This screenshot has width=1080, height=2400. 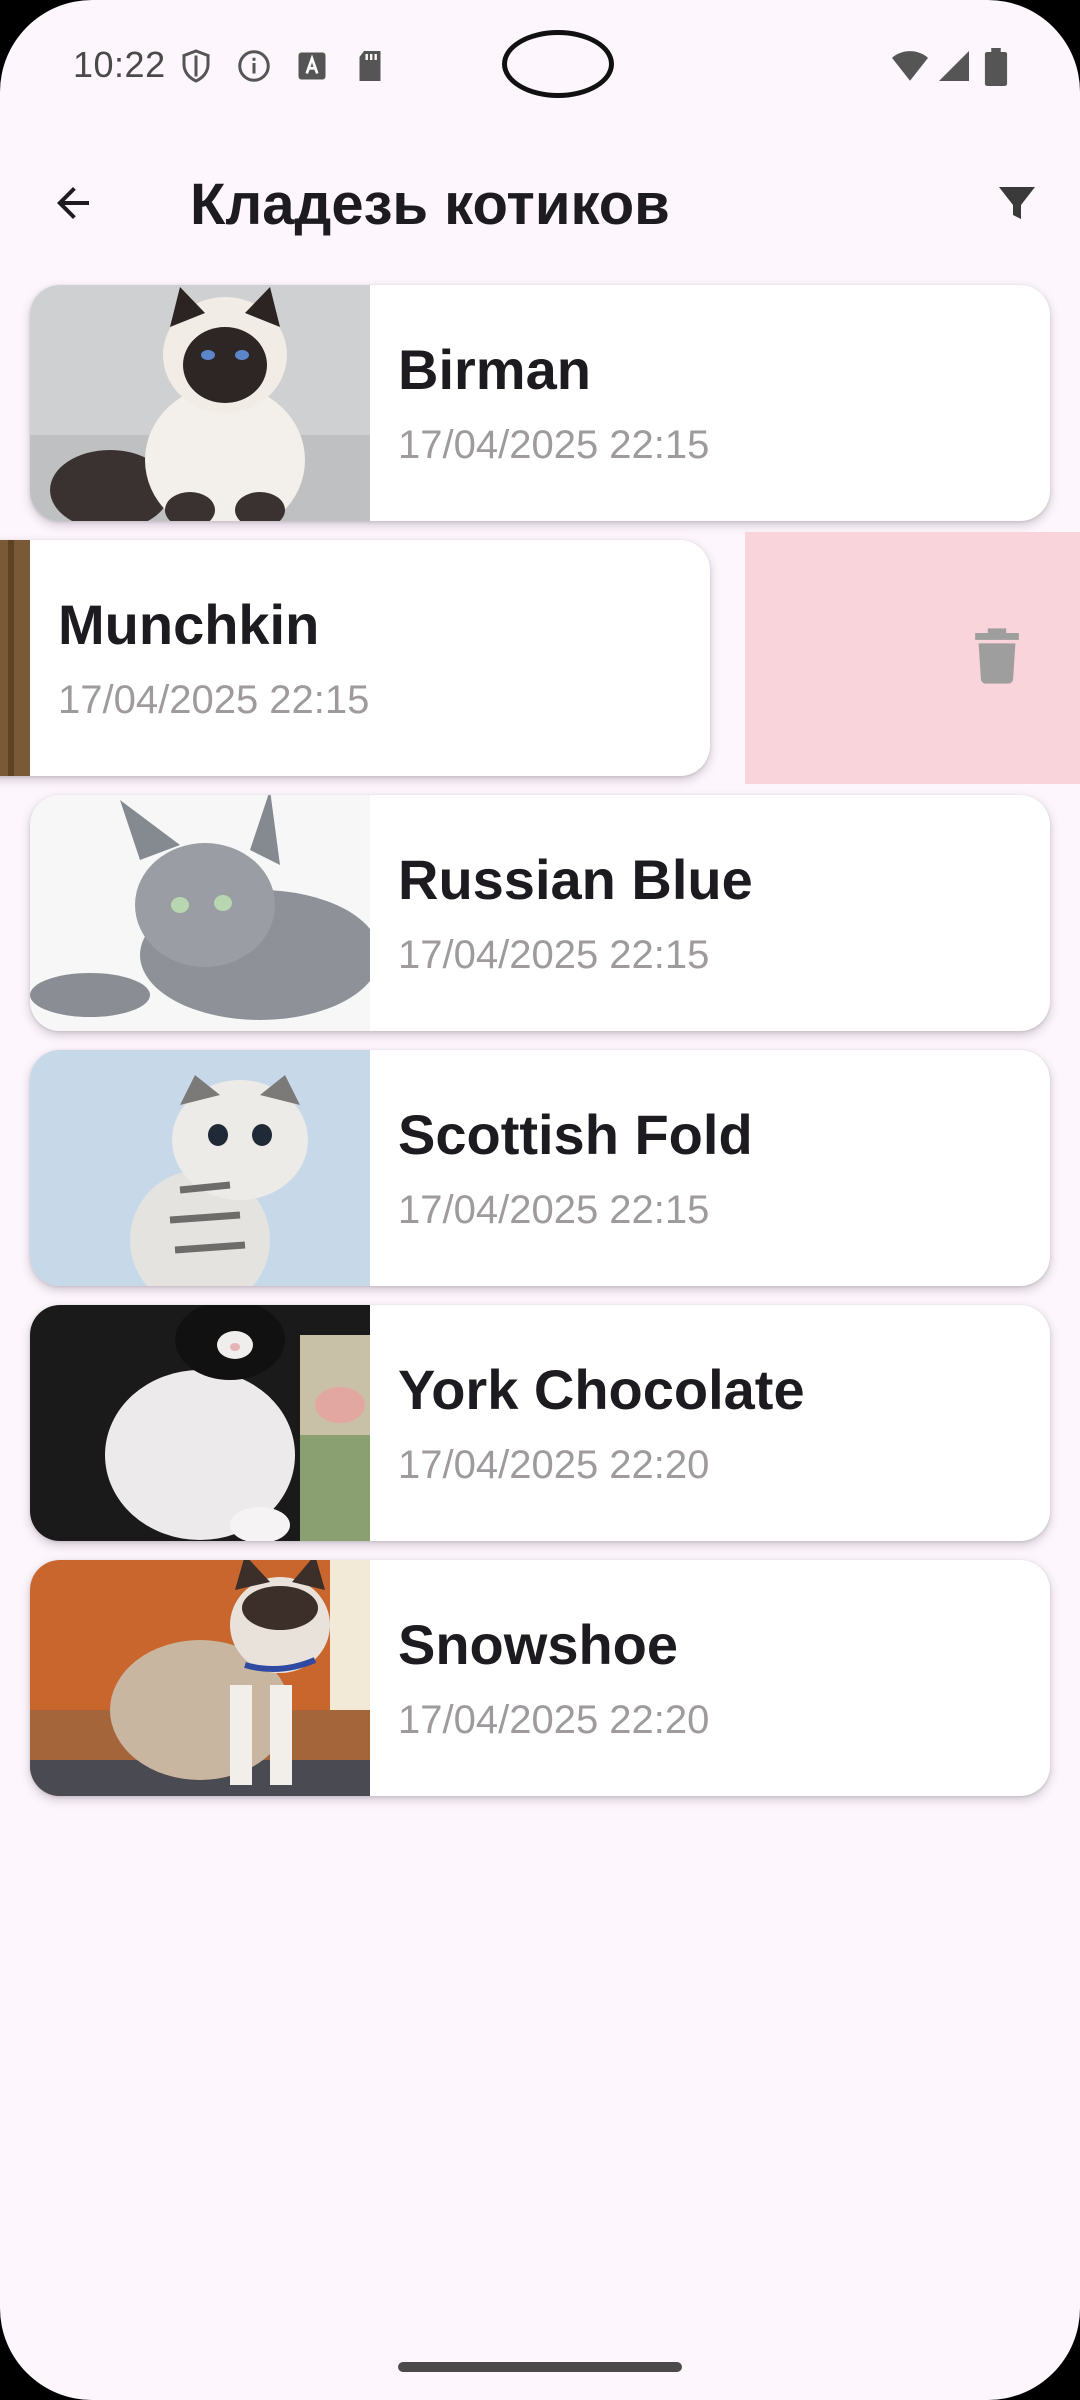 I want to click on status-bar: 10:22, so click(x=540, y=65).